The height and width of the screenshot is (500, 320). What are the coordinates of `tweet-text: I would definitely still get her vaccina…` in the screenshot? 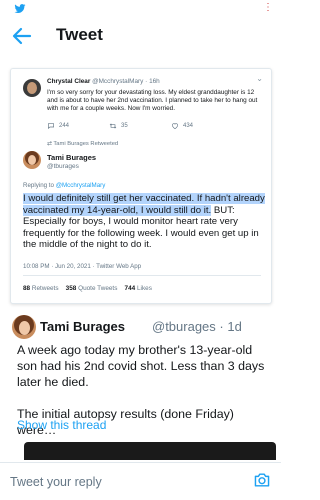 It's located at (145, 222).